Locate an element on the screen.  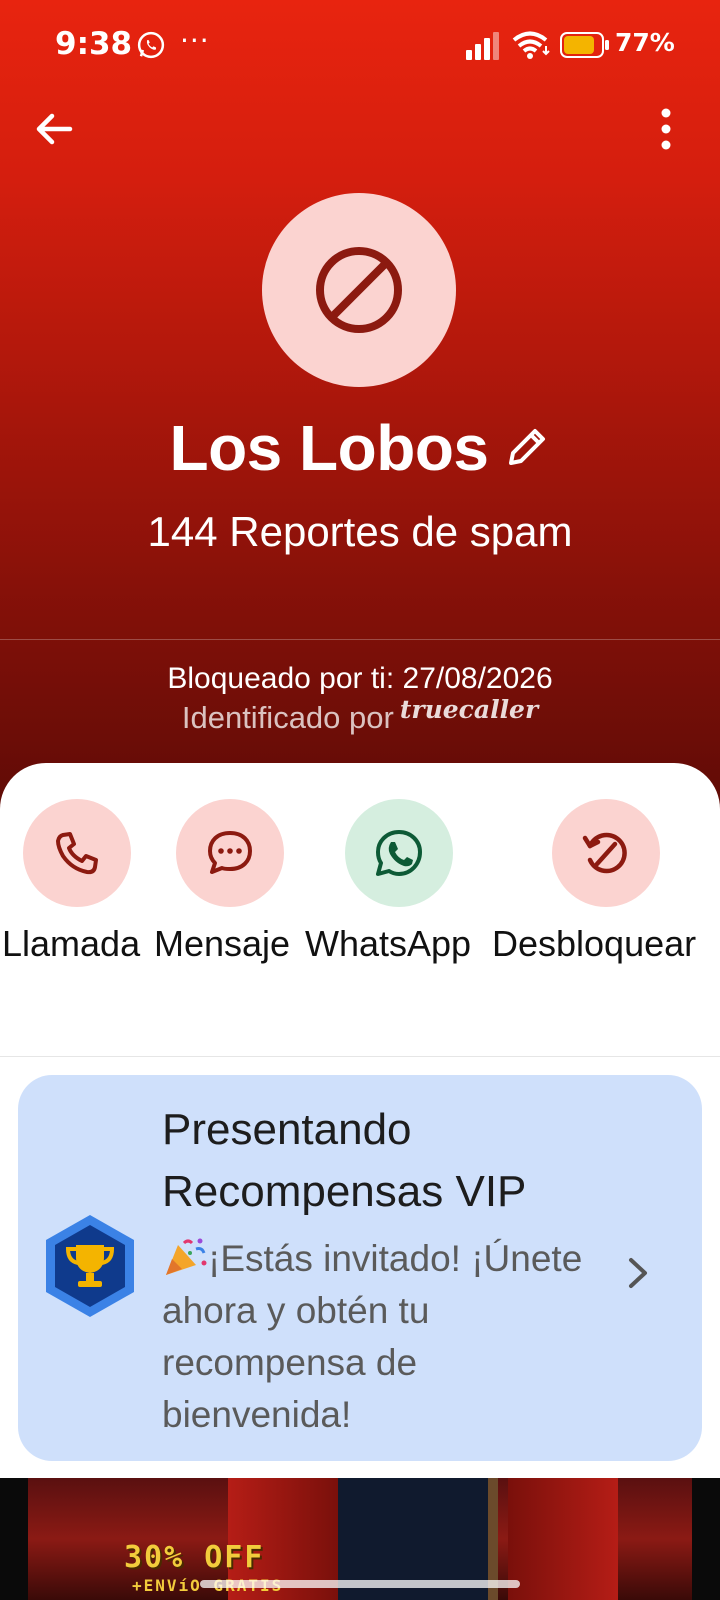
ad-curtain-graphic is located at coordinates (563, 1539).